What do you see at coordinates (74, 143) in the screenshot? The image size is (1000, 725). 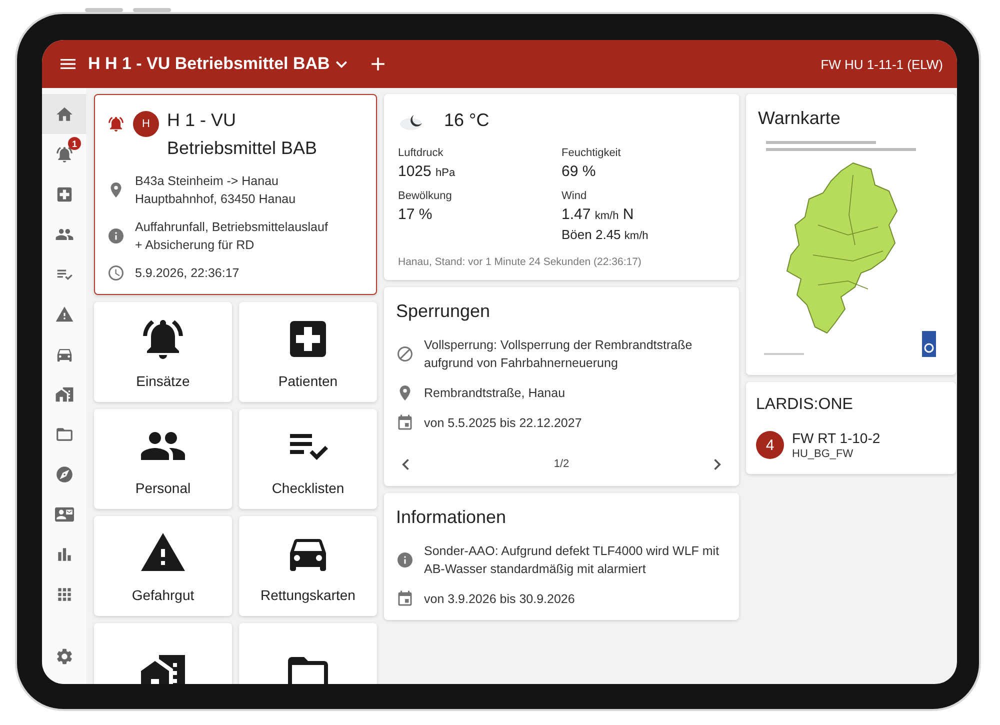 I see `notification-badge: 1` at bounding box center [74, 143].